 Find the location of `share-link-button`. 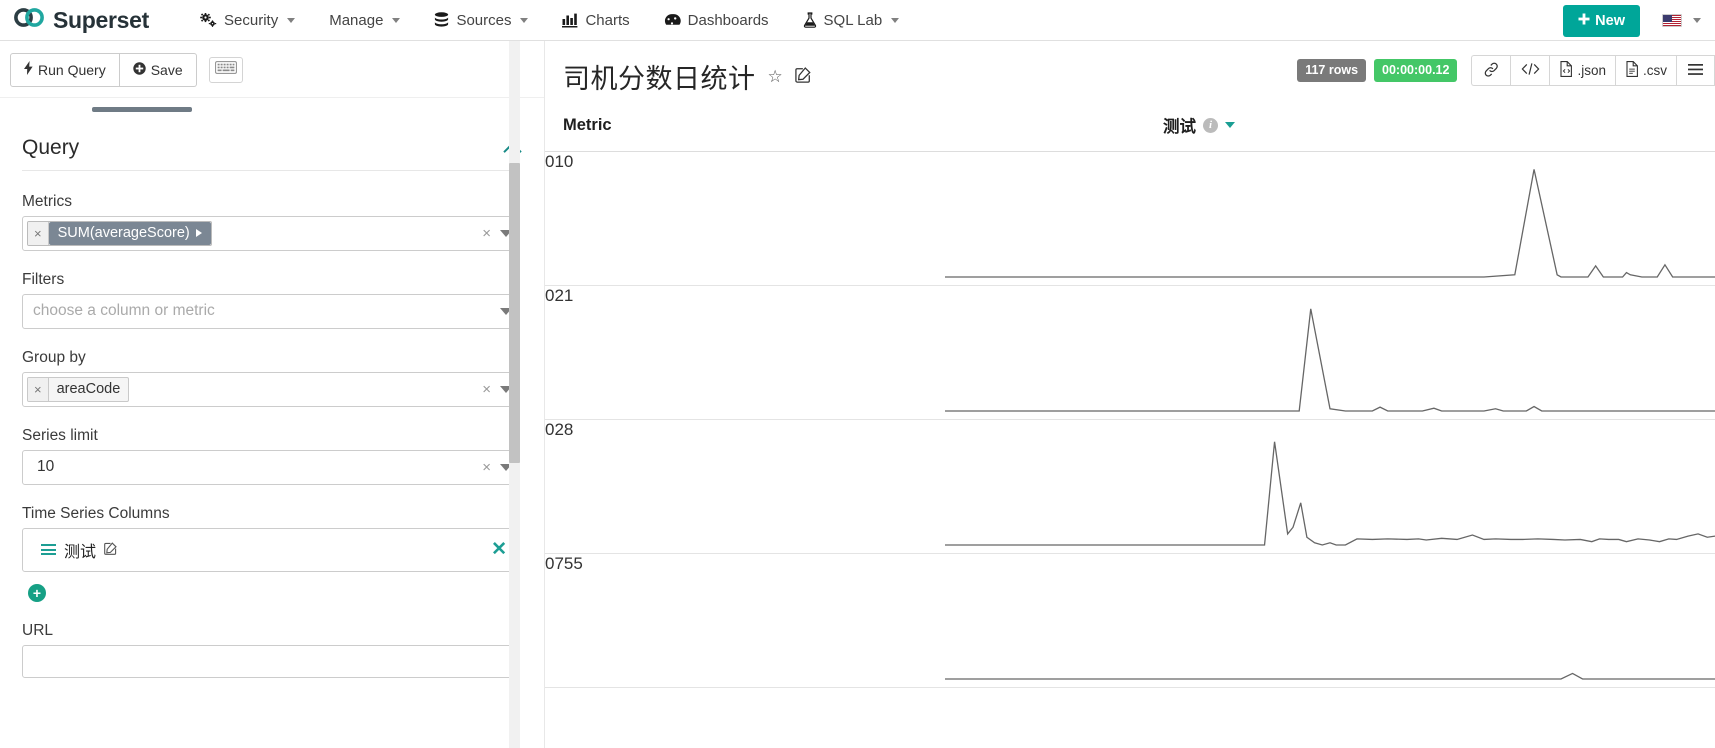

share-link-button is located at coordinates (1491, 70).